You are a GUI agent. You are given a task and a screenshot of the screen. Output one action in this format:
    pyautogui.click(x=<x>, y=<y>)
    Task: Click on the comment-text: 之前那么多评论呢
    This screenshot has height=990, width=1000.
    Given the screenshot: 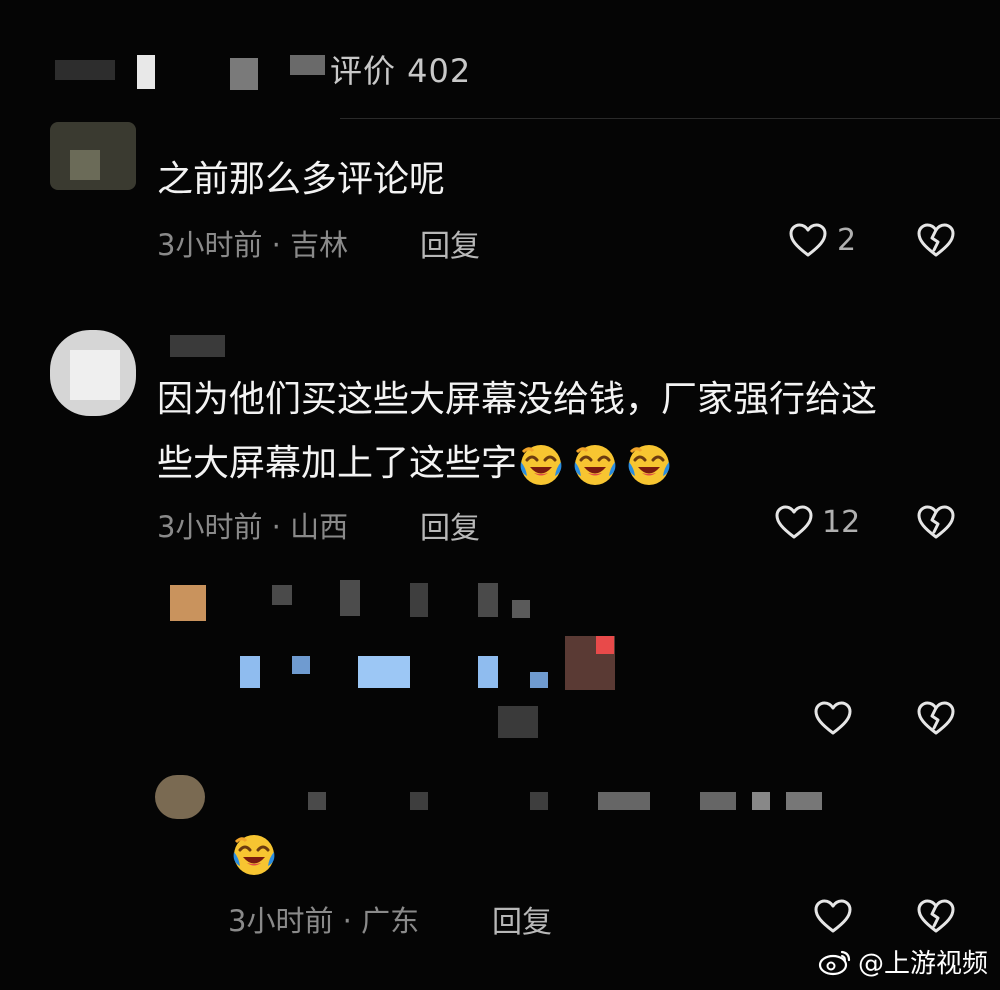 What is the action you would take?
    pyautogui.click(x=301, y=179)
    